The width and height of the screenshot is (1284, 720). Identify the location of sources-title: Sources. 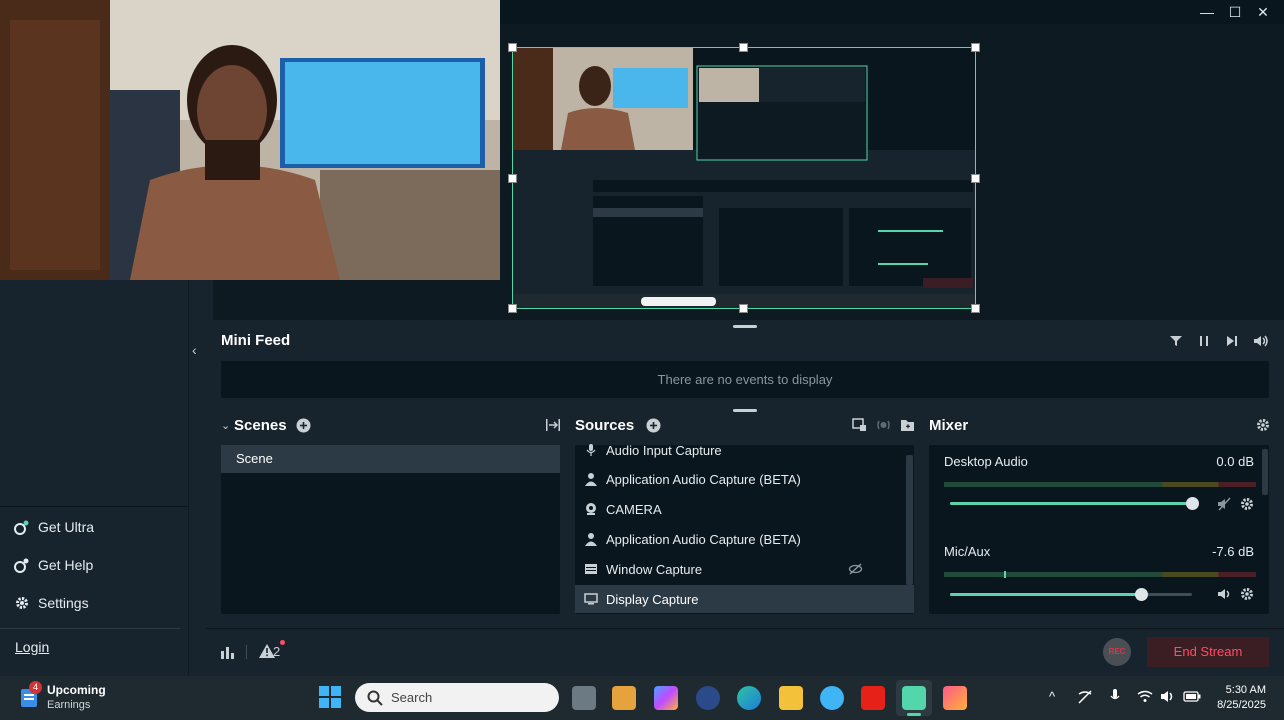
(605, 425).